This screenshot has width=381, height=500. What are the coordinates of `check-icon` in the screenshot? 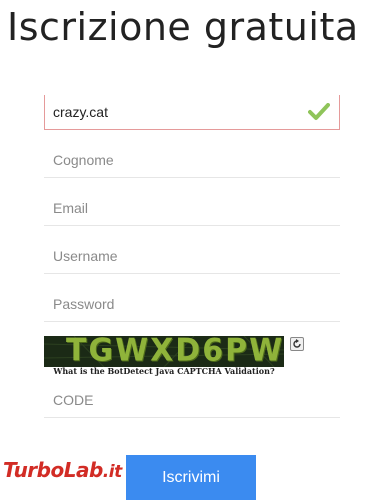 It's located at (319, 112).